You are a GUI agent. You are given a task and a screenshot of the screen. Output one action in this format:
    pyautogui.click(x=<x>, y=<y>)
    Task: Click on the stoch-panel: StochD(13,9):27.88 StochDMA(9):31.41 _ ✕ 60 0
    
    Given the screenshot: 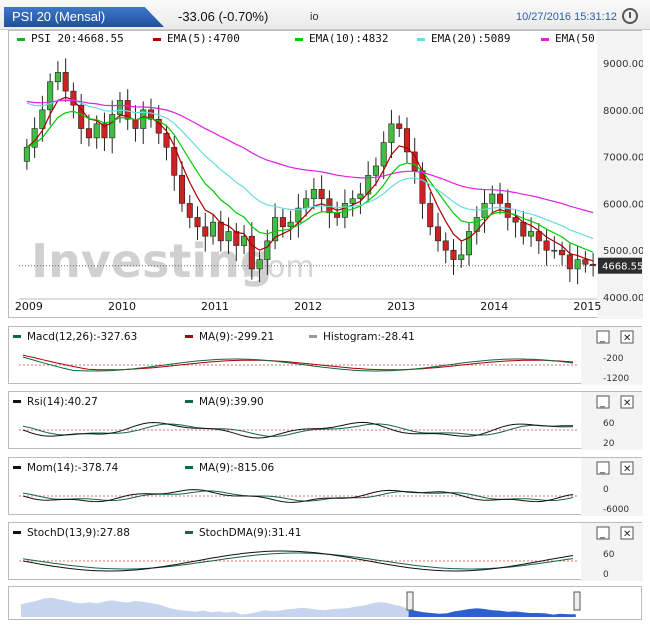 What is the action you would take?
    pyautogui.click(x=325, y=551)
    